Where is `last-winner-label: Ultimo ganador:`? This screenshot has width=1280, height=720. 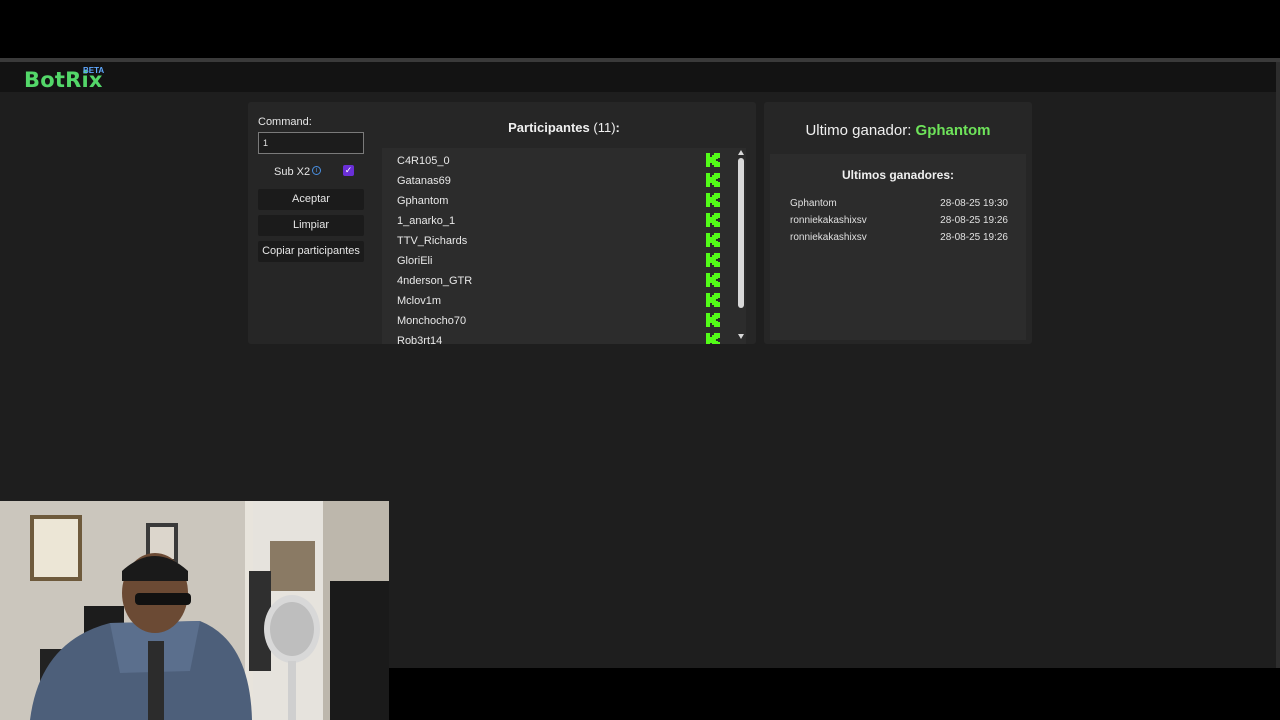 last-winner-label: Ultimo ganador: is located at coordinates (860, 130).